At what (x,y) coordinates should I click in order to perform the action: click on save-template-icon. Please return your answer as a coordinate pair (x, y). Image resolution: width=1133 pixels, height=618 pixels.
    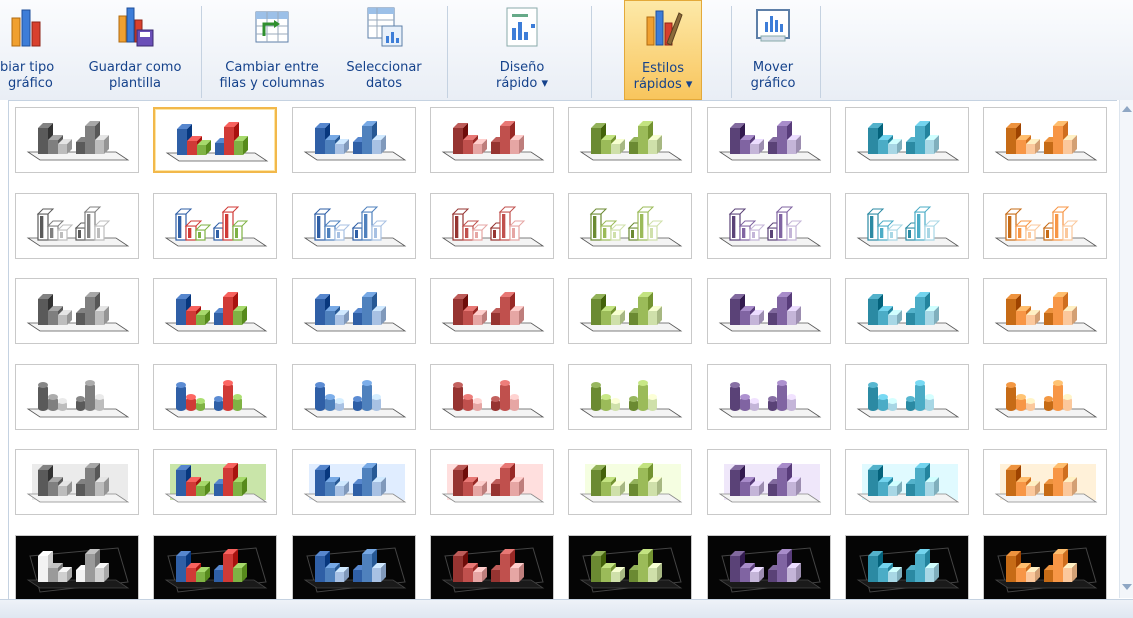
    Looking at the image, I should click on (135, 30).